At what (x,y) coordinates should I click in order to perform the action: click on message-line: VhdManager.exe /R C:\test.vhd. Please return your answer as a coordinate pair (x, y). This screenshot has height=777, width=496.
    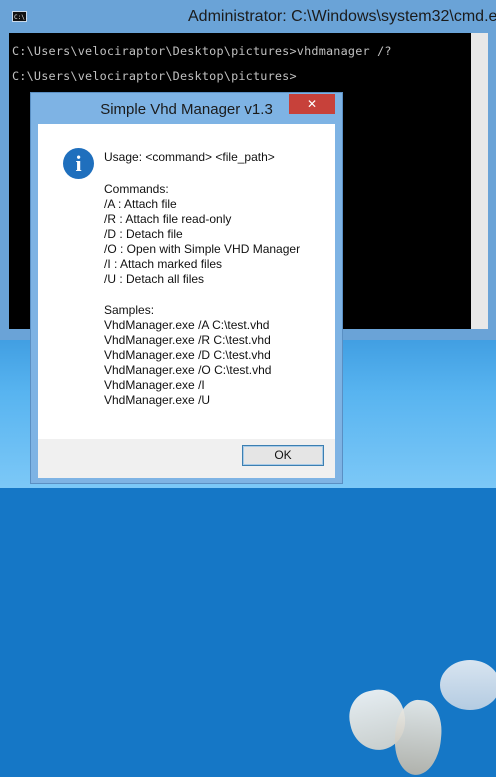
    Looking at the image, I should click on (187, 340).